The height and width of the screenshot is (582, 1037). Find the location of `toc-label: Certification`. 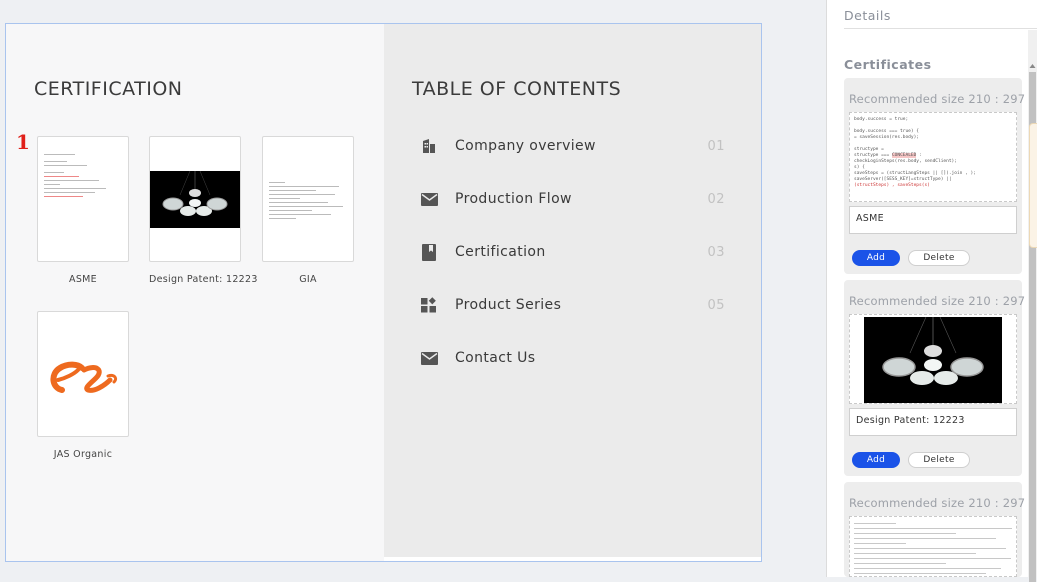

toc-label: Certification is located at coordinates (500, 252).